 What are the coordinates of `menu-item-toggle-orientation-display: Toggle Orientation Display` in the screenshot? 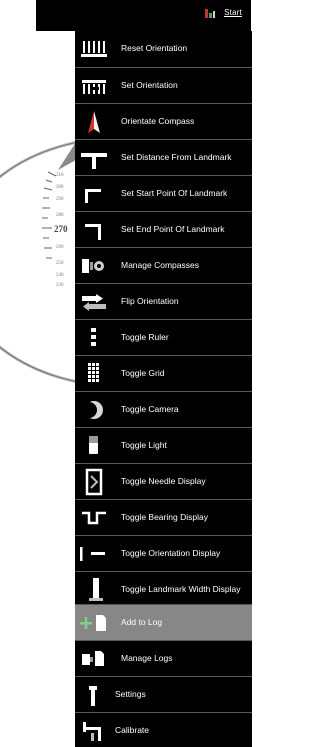 It's located at (163, 553).